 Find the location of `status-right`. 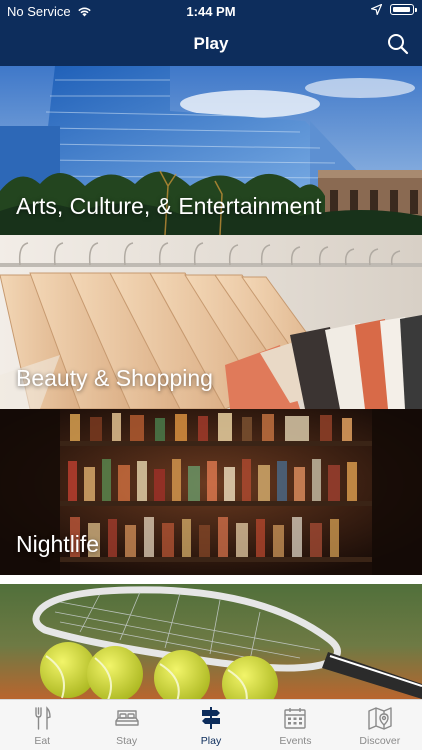

status-right is located at coordinates (394, 9).